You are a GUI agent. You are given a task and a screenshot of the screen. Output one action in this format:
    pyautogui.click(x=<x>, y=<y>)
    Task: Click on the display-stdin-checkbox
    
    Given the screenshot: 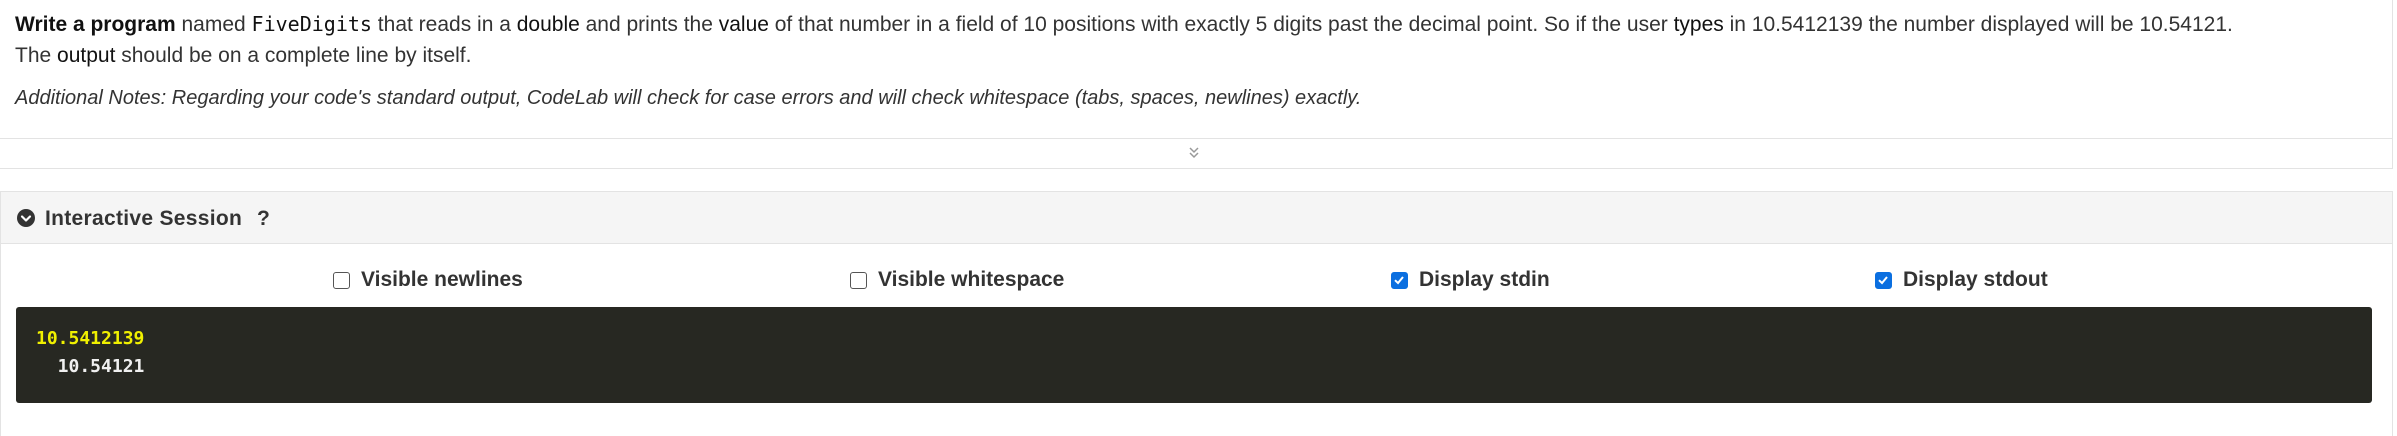 What is the action you would take?
    pyautogui.click(x=1399, y=280)
    